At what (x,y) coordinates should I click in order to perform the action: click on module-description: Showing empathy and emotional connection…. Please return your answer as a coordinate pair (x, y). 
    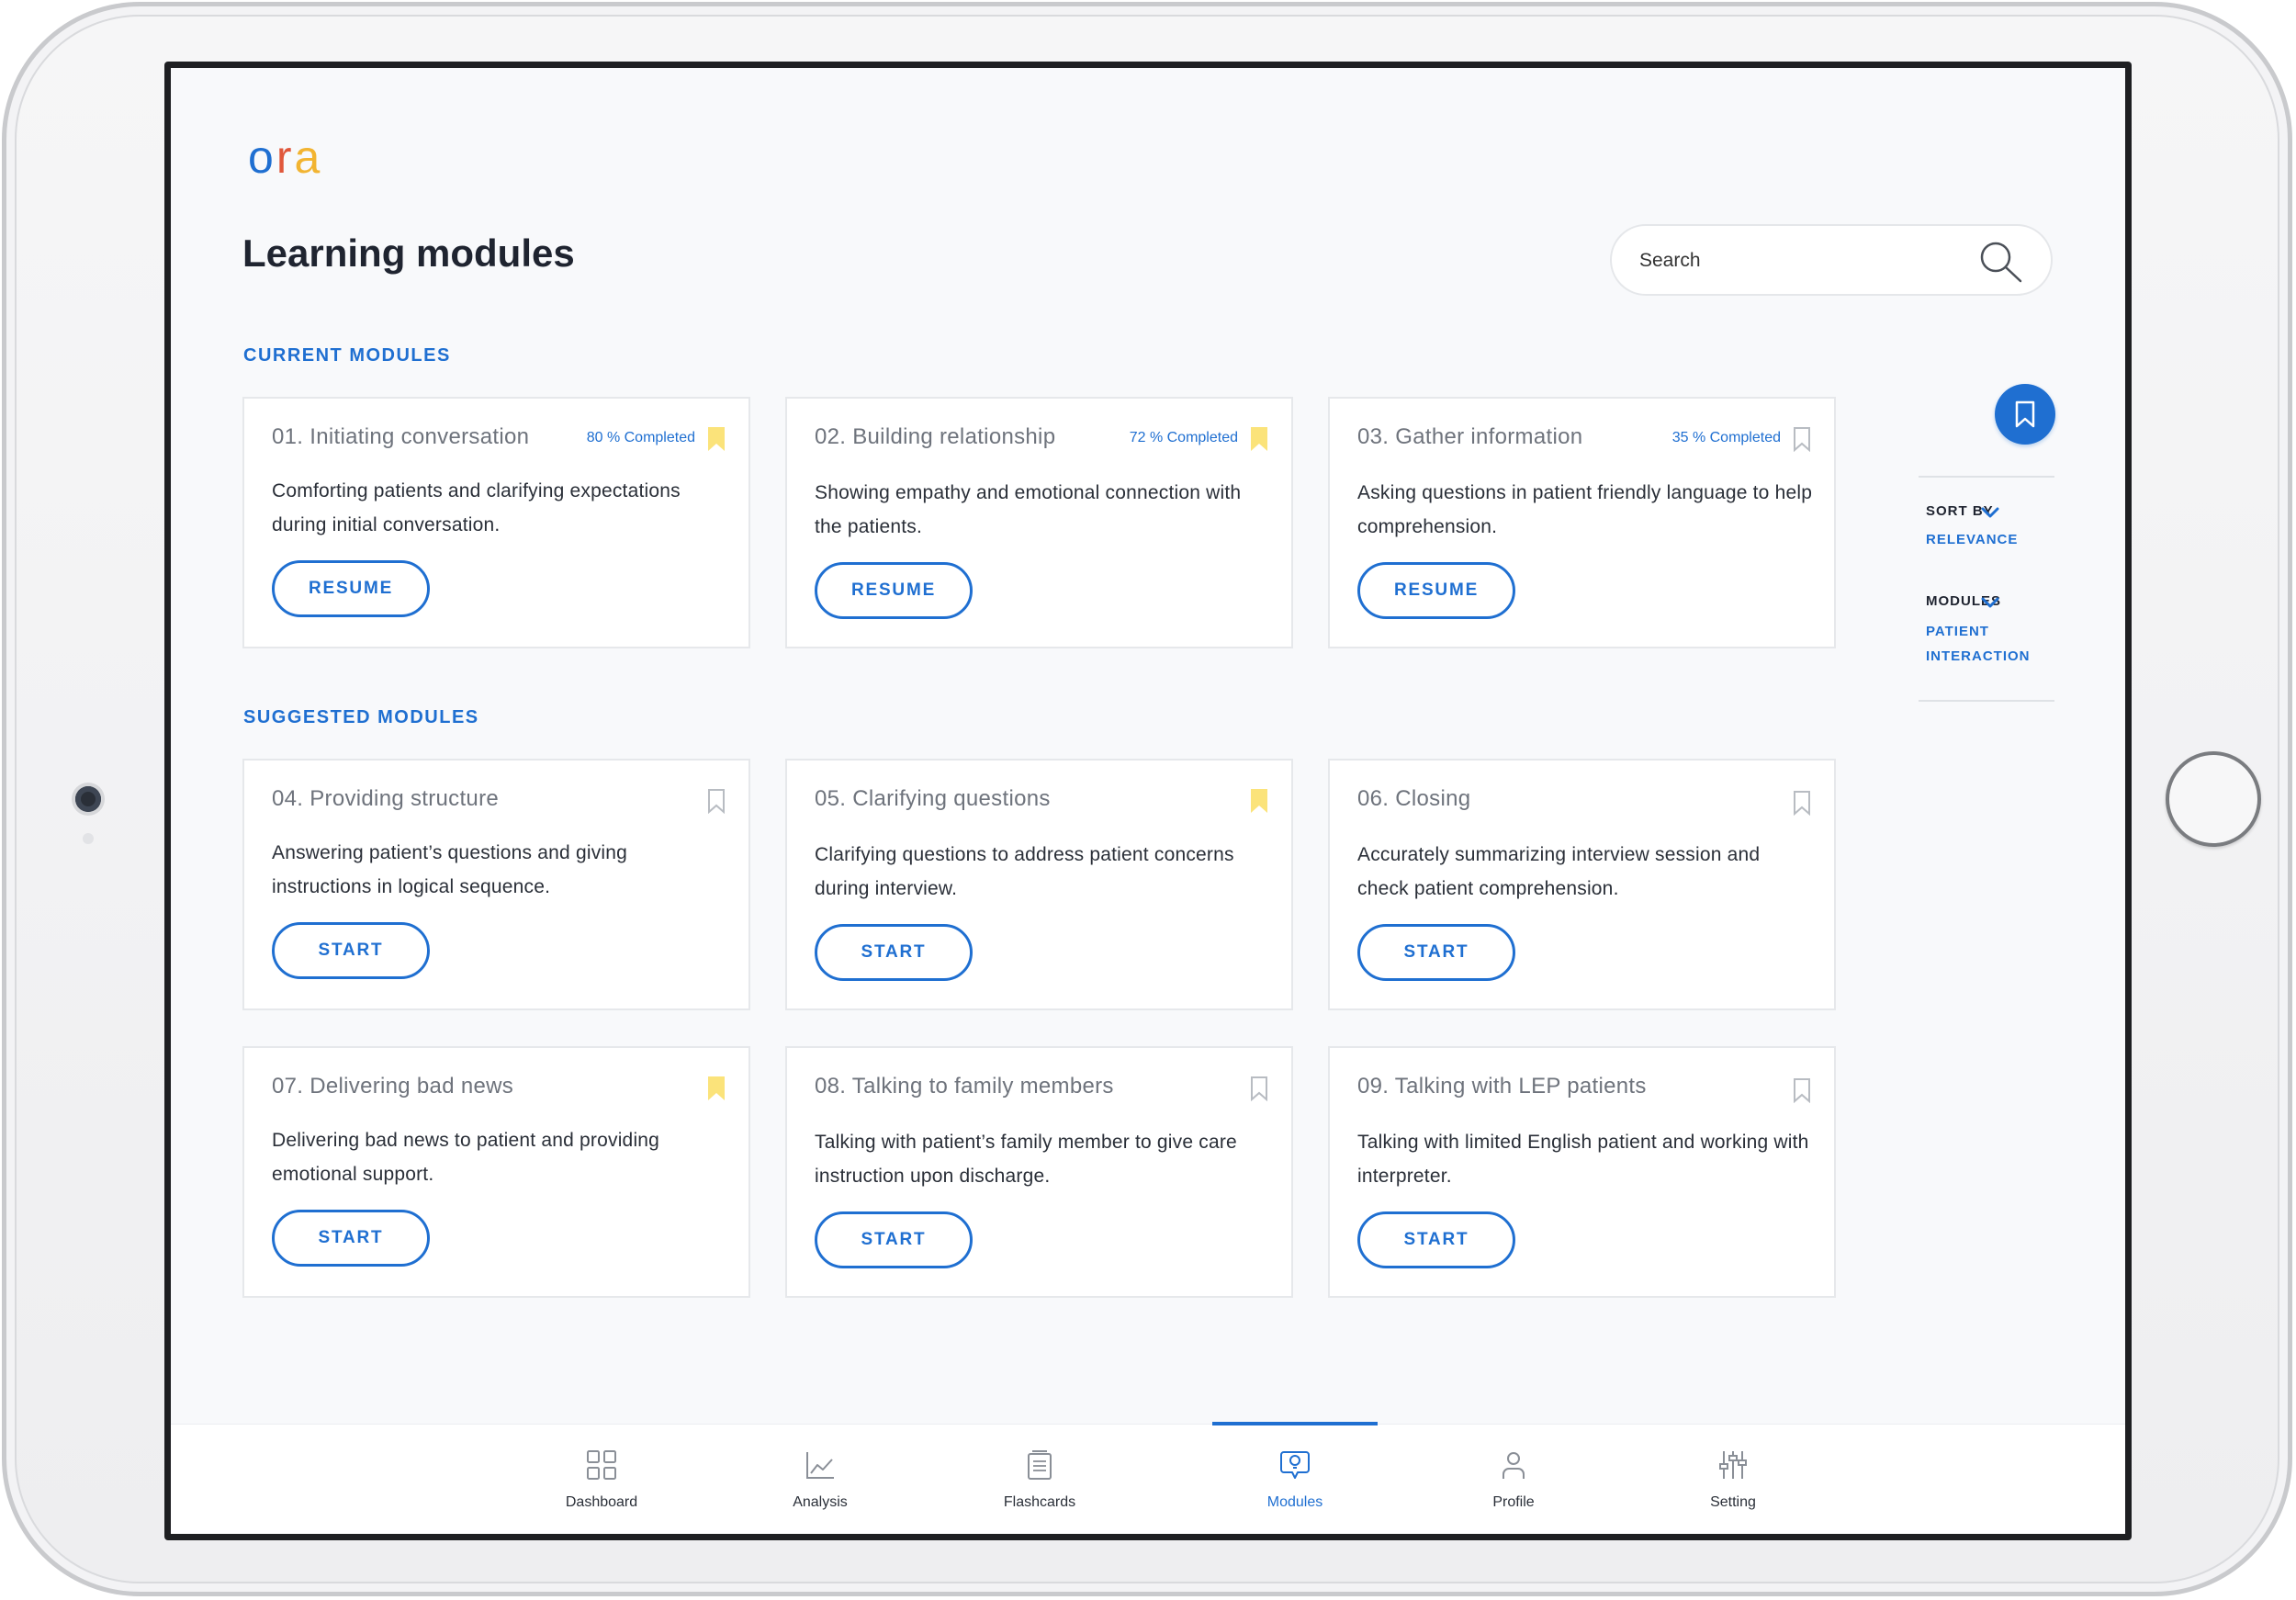
    Looking at the image, I should click on (1028, 510).